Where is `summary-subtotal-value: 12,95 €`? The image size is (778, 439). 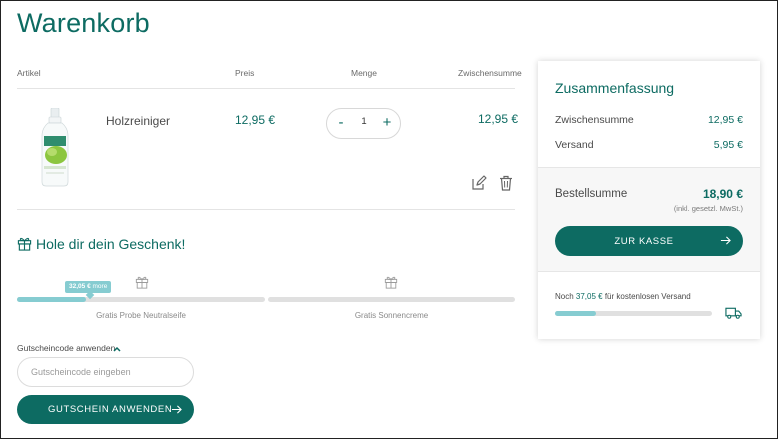
summary-subtotal-value: 12,95 € is located at coordinates (725, 120).